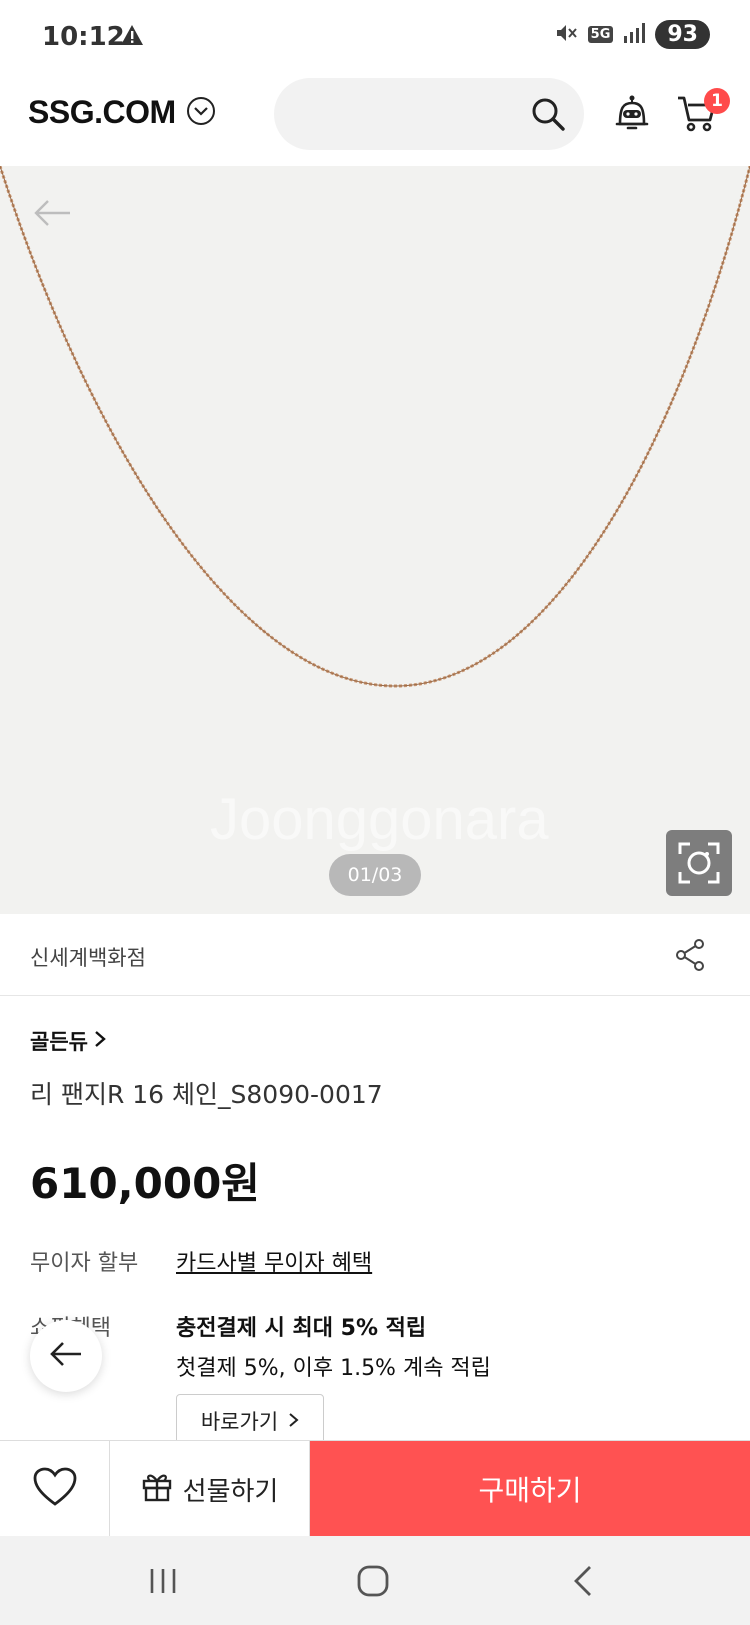 The image size is (750, 1625). What do you see at coordinates (373, 1583) in the screenshot?
I see `home-icon` at bounding box center [373, 1583].